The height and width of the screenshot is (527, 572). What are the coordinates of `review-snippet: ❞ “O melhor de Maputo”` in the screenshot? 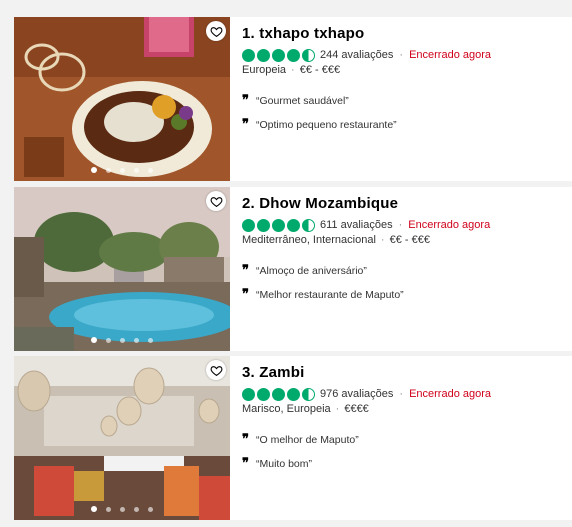 It's located at (407, 439).